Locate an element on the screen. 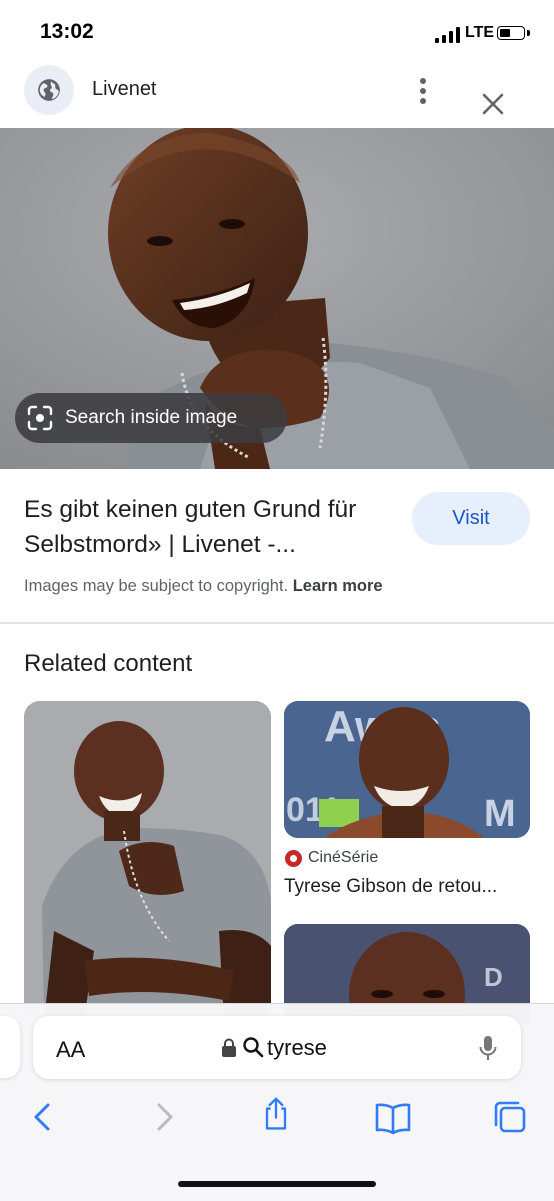 The image size is (554, 1201). more-vert-icon is located at coordinates (423, 91).